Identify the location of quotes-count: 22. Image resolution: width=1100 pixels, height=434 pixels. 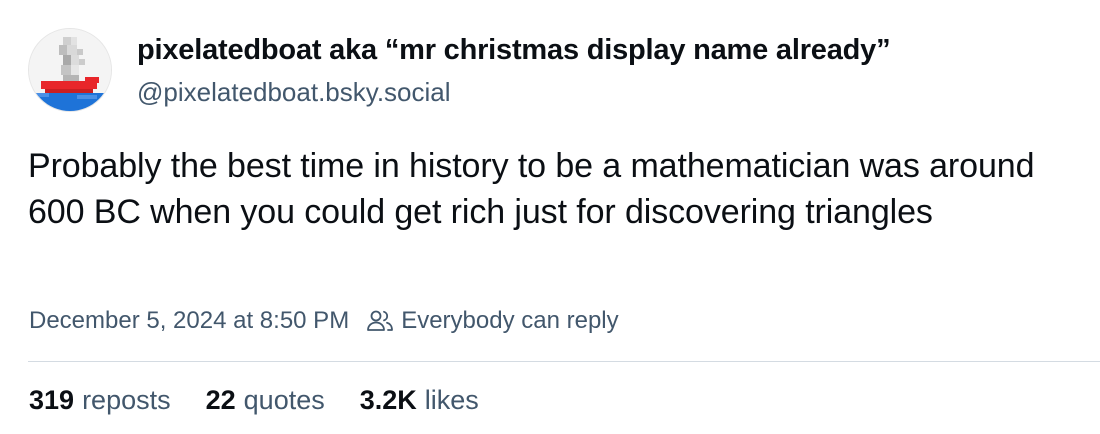
(220, 400).